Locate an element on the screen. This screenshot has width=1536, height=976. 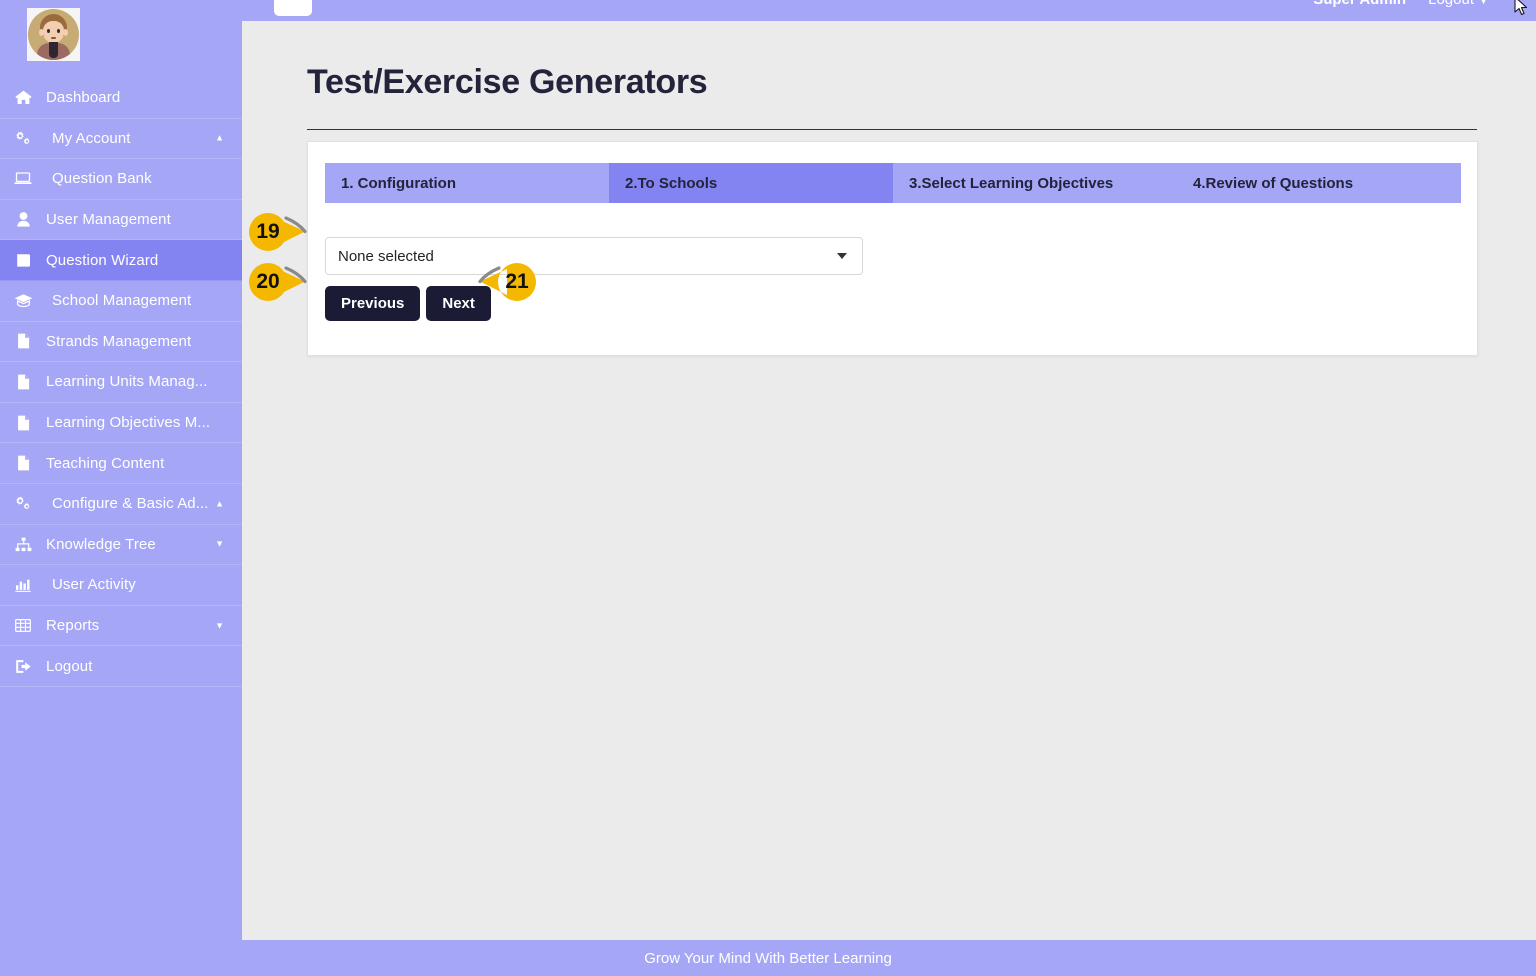
footer-text: Grow Your Mind With Better Learning is located at coordinates (768, 958).